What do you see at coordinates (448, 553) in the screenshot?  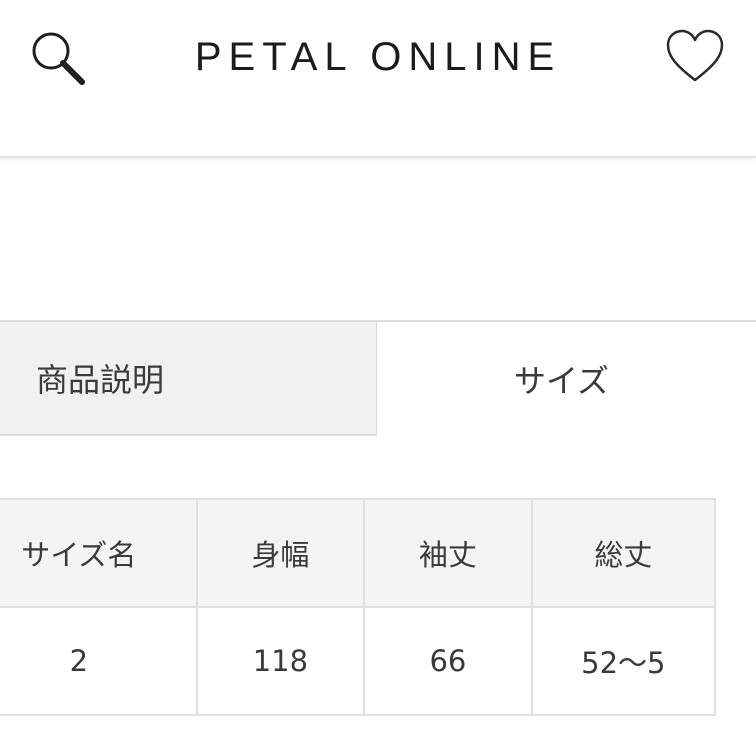 I see `column-header-sleeve-length: 袖丈` at bounding box center [448, 553].